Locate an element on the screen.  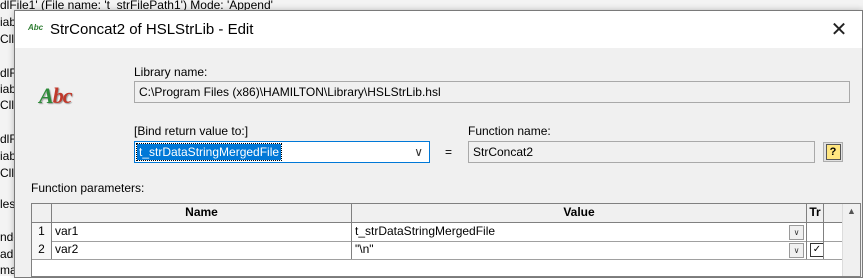
help-button: ? is located at coordinates (833, 152).